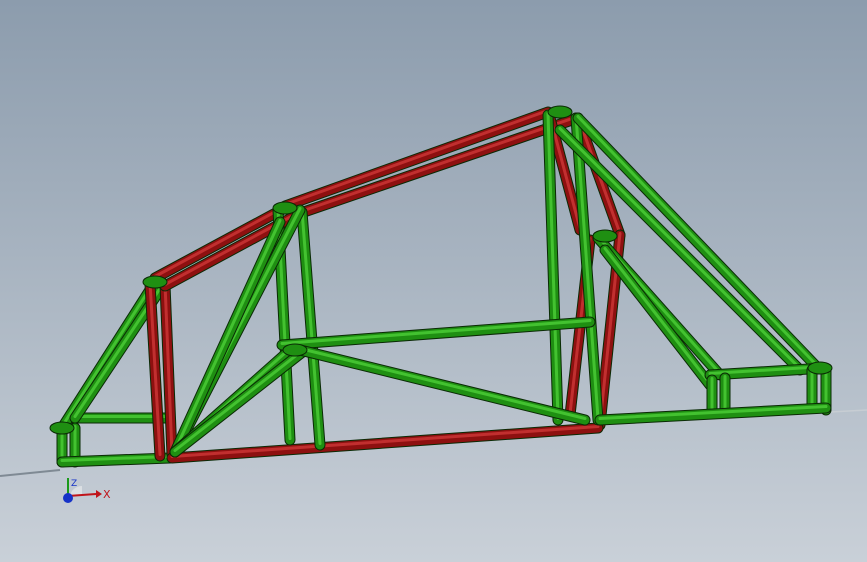 This screenshot has height=562, width=867. What do you see at coordinates (30, 473) in the screenshot?
I see `ground-line` at bounding box center [30, 473].